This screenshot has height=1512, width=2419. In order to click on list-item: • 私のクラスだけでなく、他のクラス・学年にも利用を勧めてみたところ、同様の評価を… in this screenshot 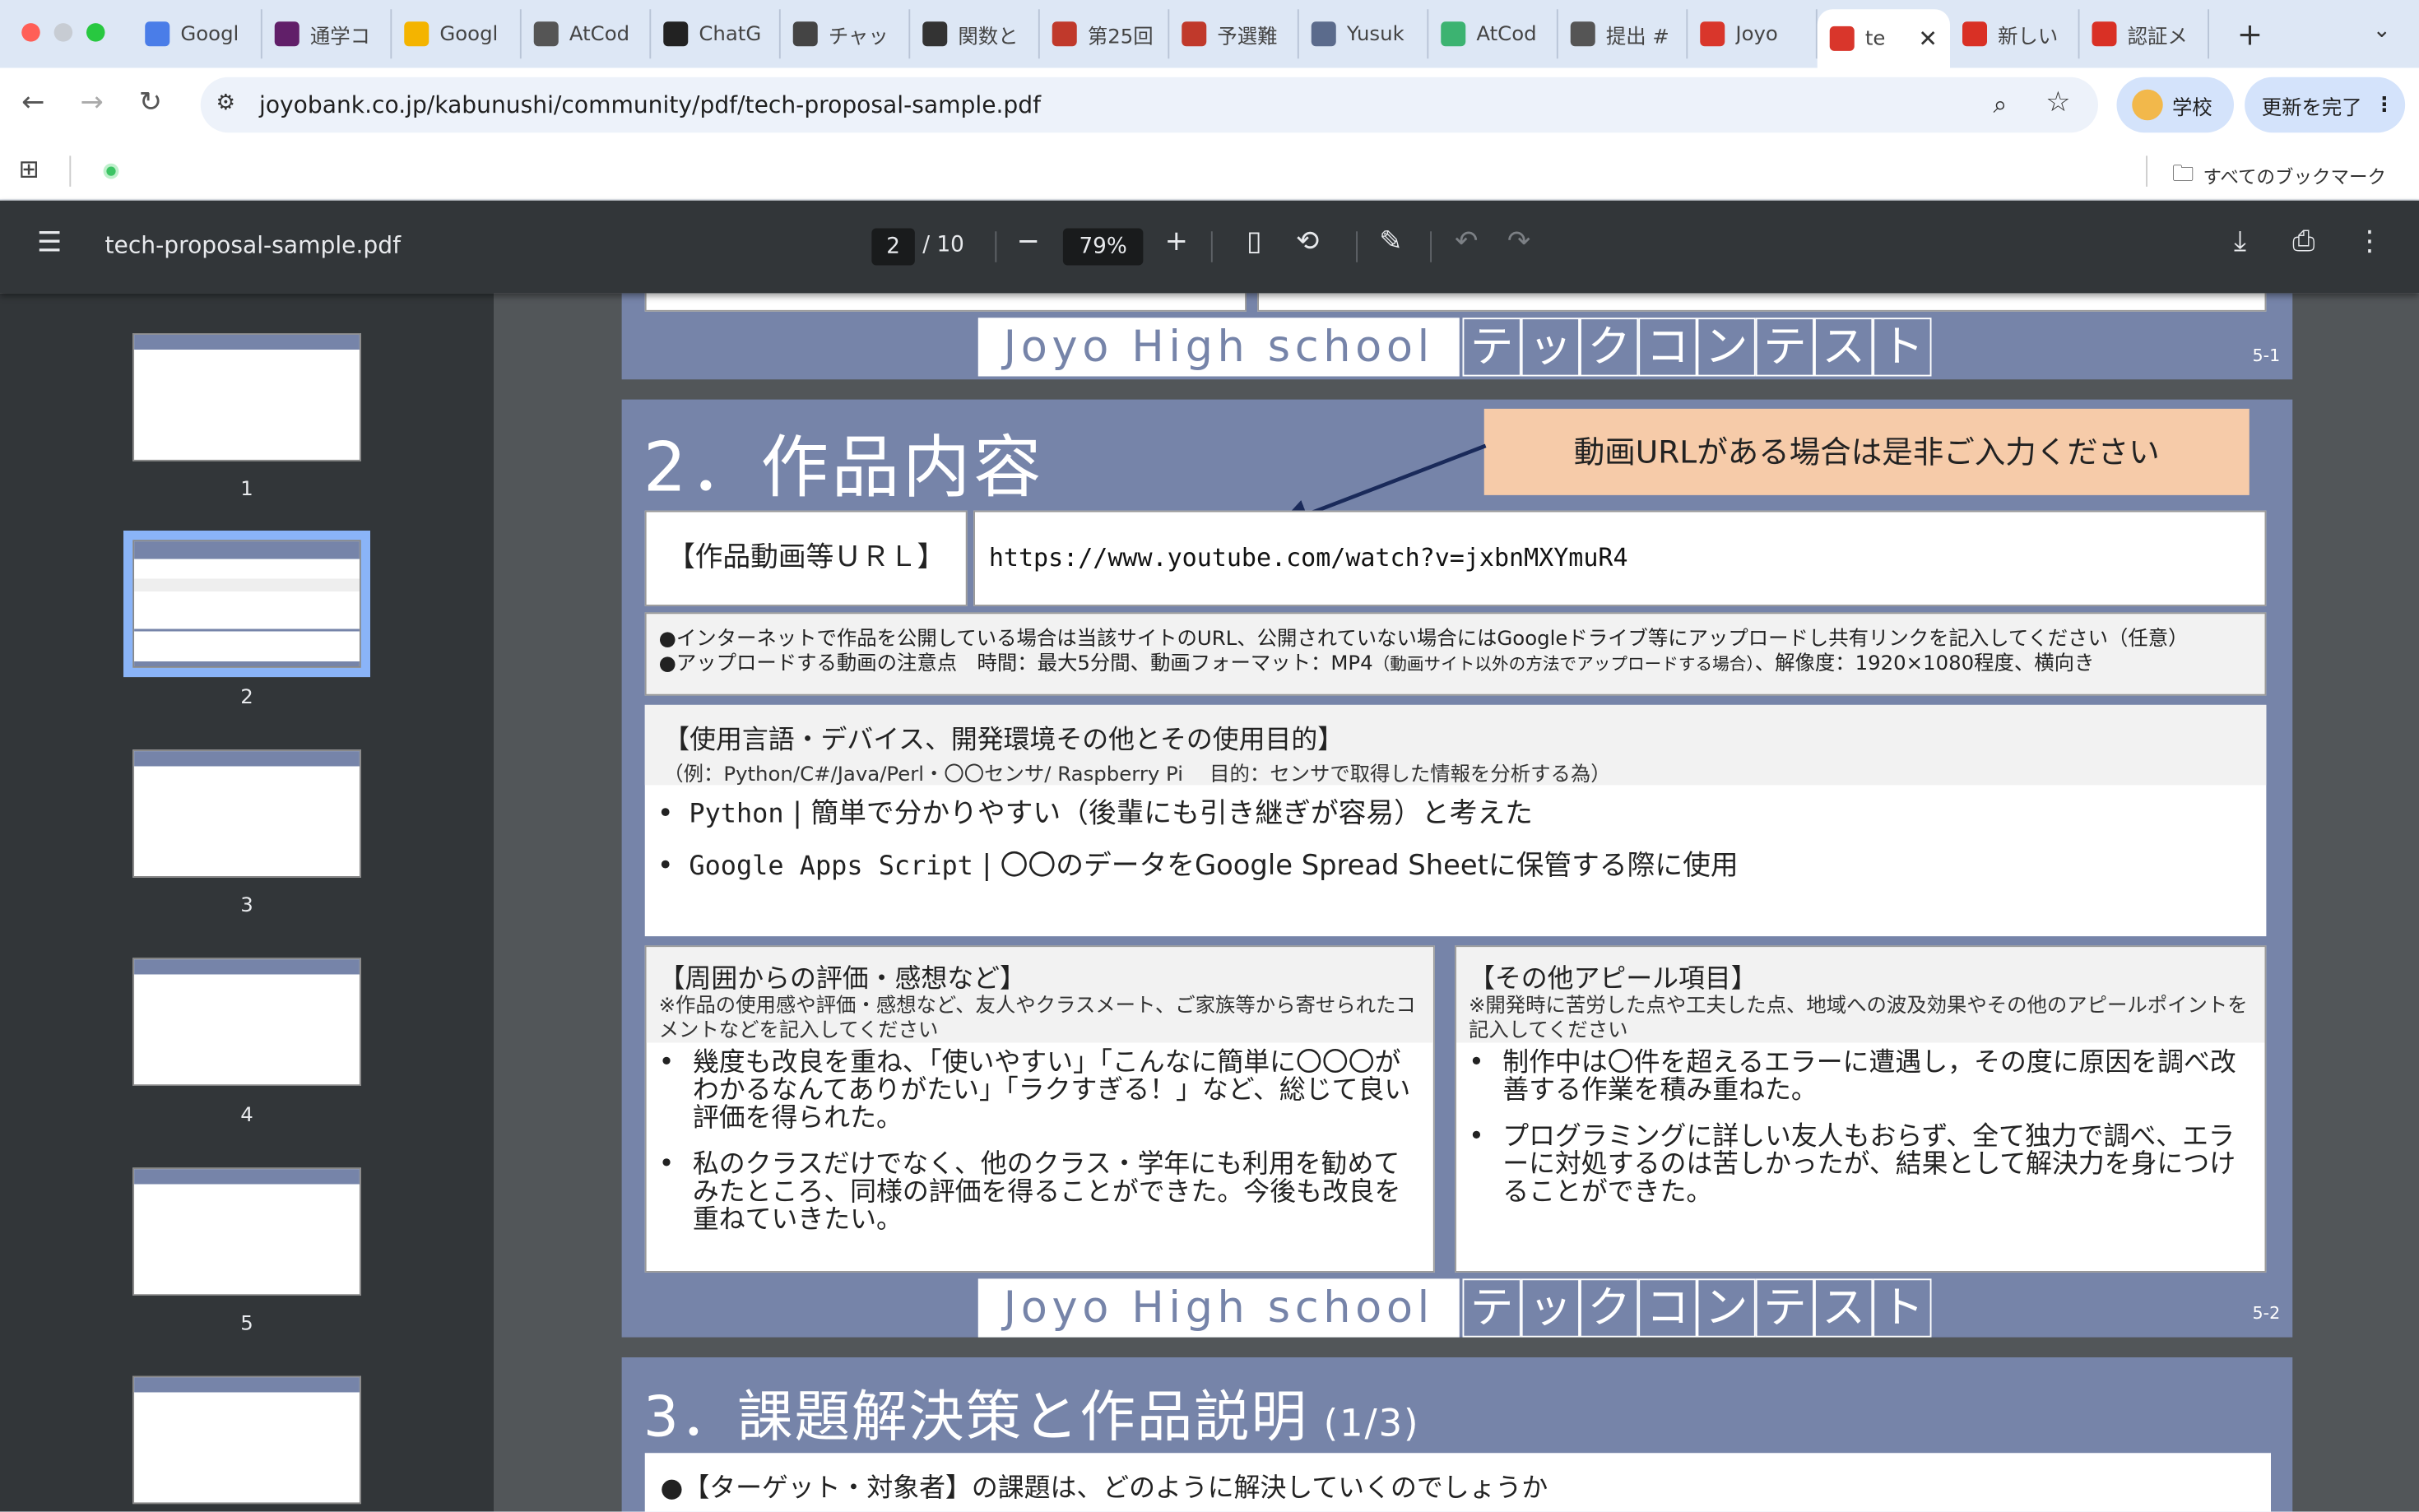, I will do `click(1038, 1192)`.